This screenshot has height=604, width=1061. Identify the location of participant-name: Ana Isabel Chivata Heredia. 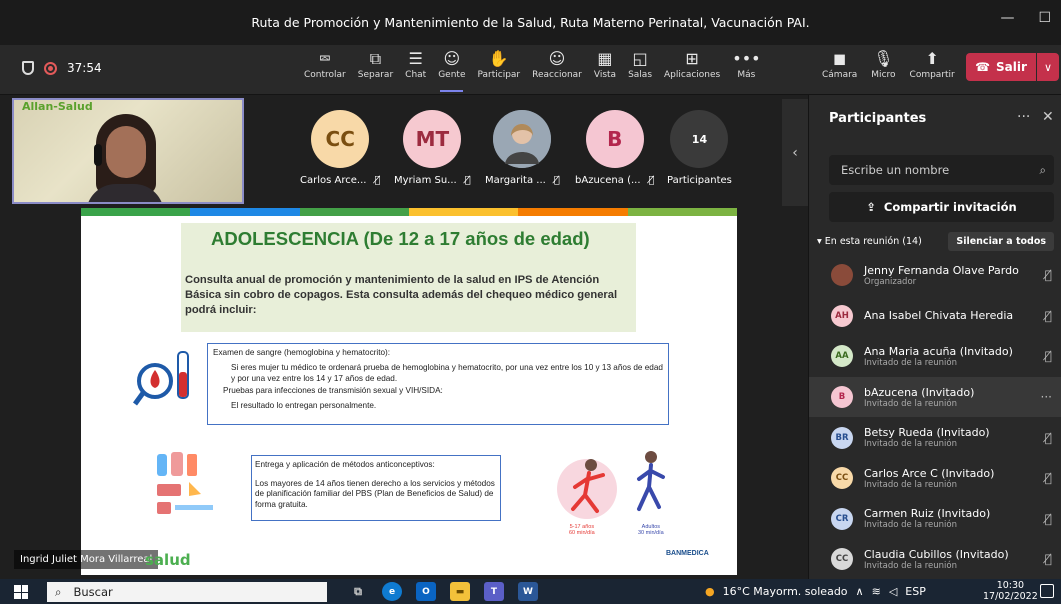
(939, 316).